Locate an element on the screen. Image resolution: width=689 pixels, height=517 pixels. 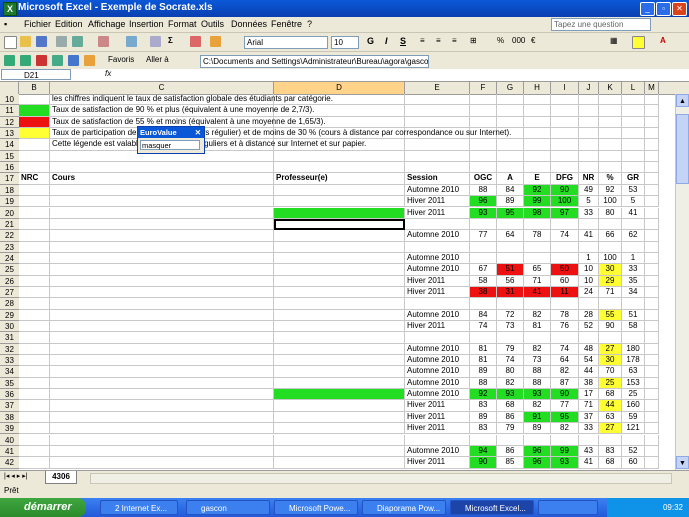
underline-button: S is located at coordinates (403, 41).